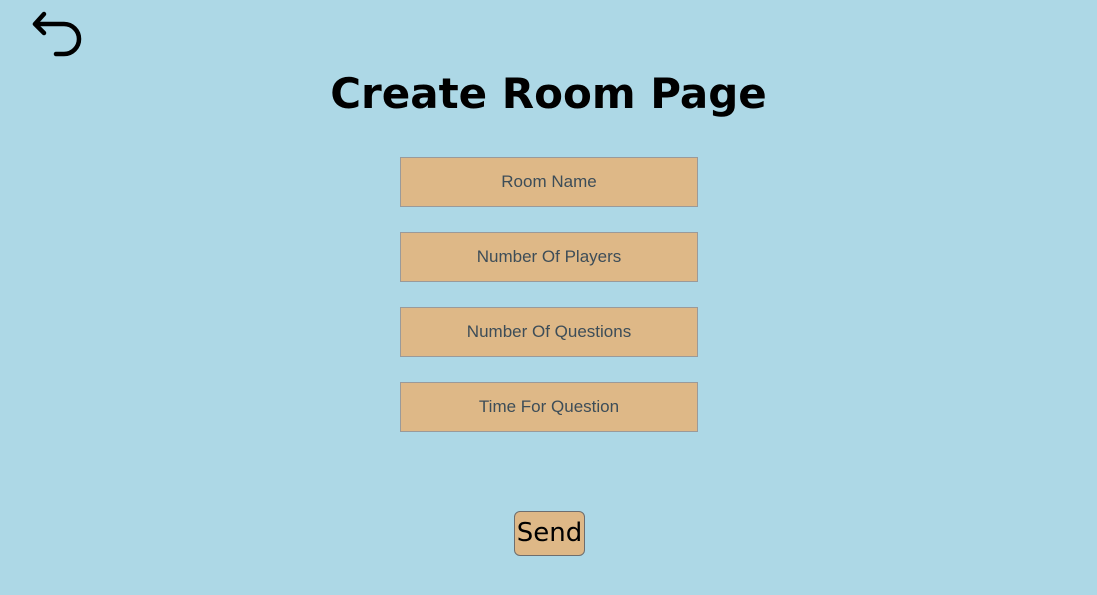 The height and width of the screenshot is (595, 1097). I want to click on undo-arrow-icon, so click(59, 33).